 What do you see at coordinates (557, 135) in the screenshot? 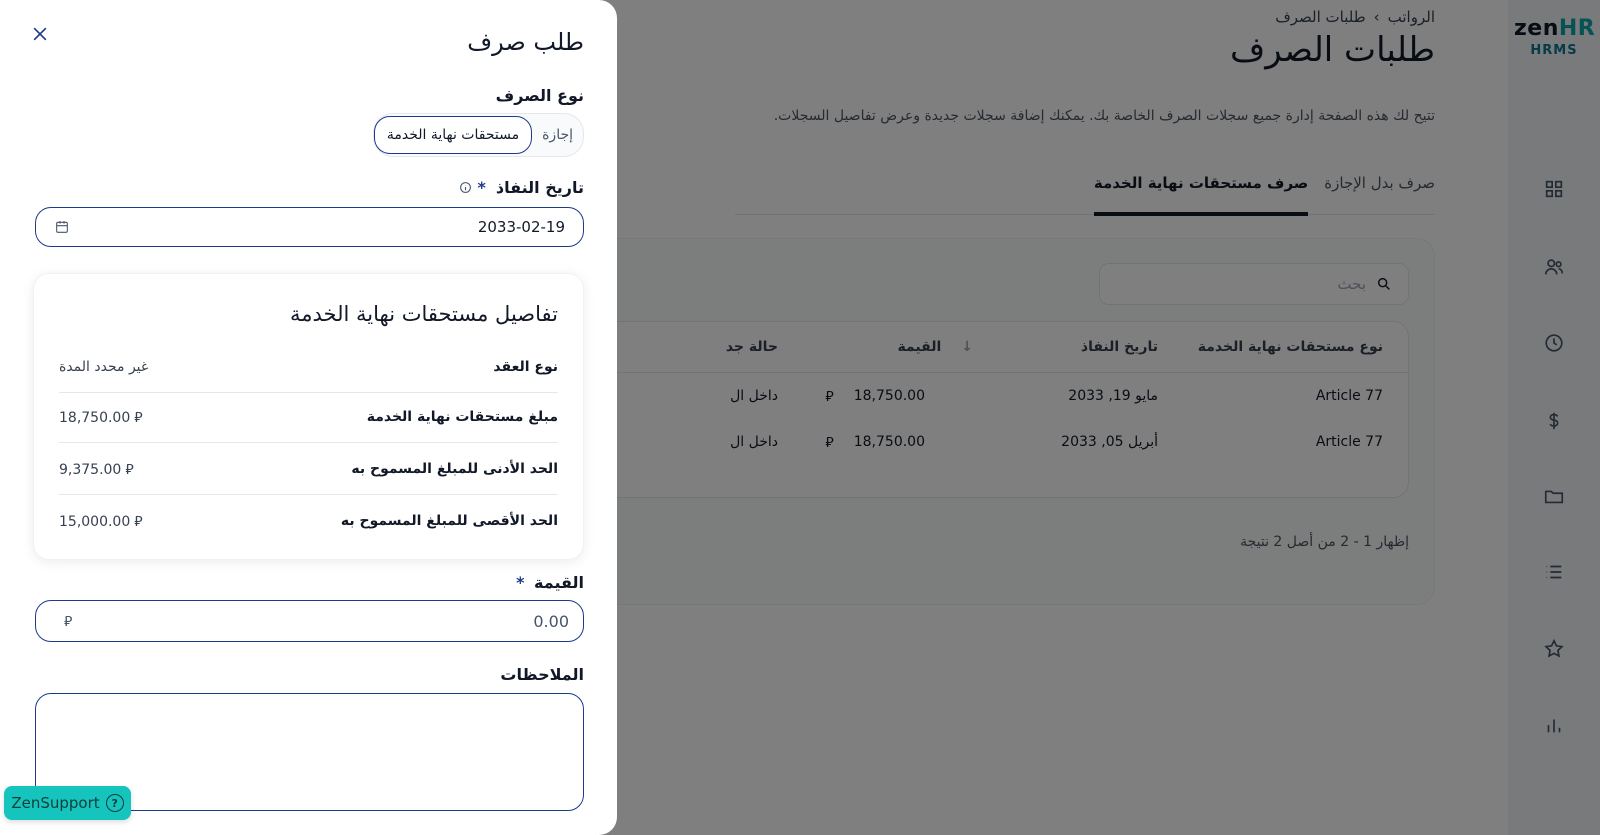
I see `expense-type-option-leave: إجازة` at bounding box center [557, 135].